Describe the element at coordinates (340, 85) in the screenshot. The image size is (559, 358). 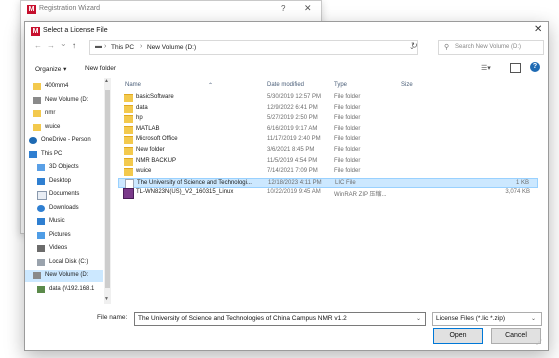
I see `column-type: Type` at that location.